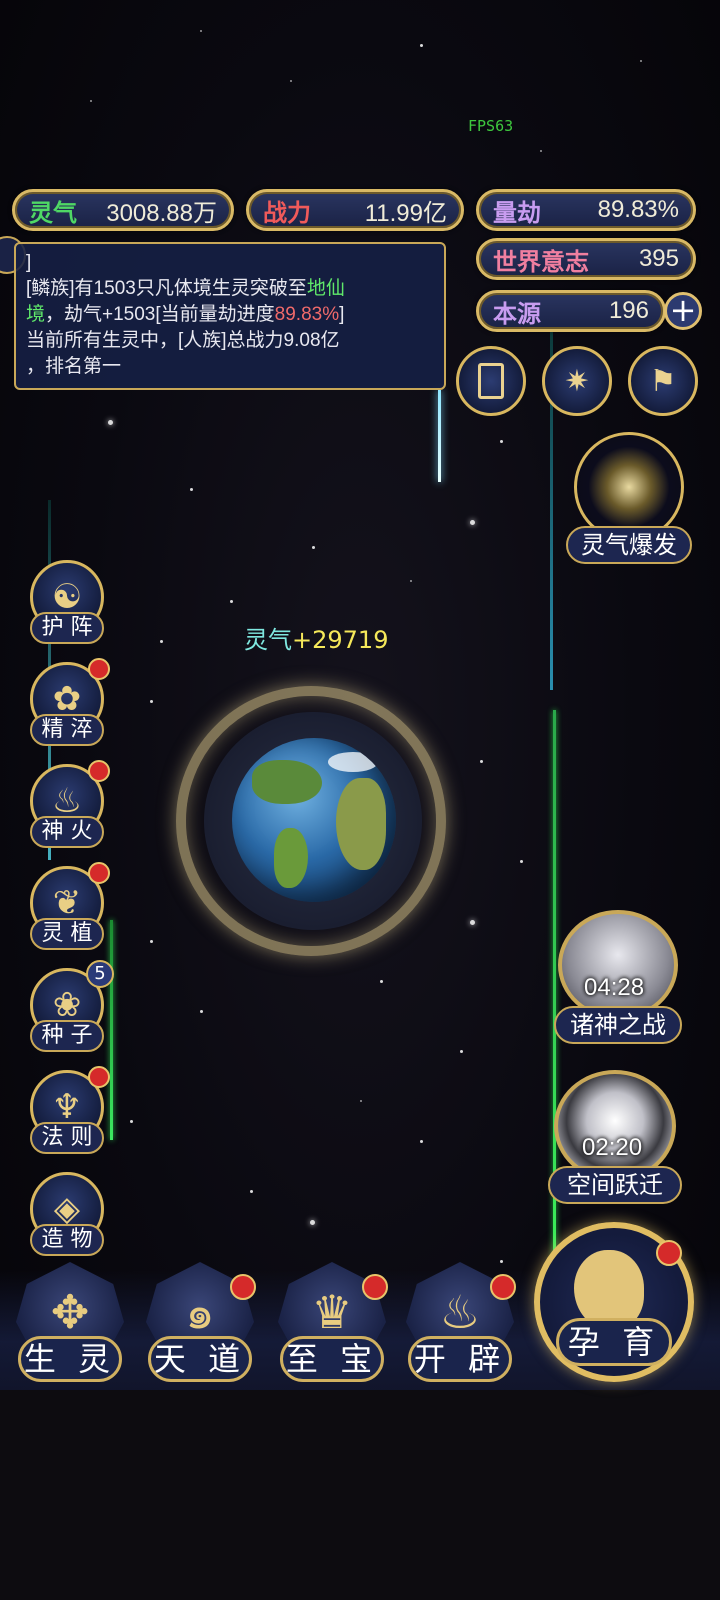 The width and height of the screenshot is (720, 1600). I want to click on bottom-button-label: 天 道, so click(200, 1359).